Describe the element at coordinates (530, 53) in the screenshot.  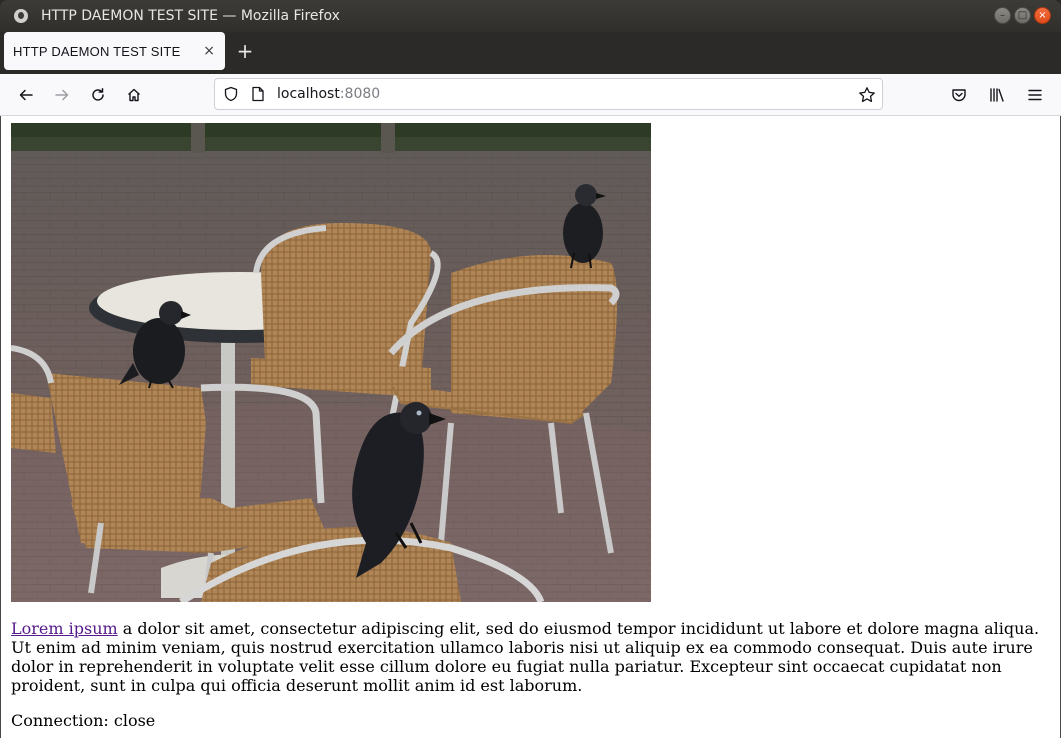
I see `tab-strip: HTTP DAEMON TEST SITE × +` at that location.